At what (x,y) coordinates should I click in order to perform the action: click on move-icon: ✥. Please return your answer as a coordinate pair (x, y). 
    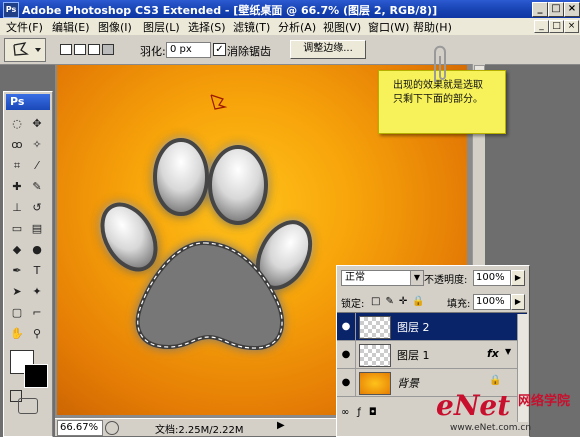
    Looking at the image, I should click on (37, 124).